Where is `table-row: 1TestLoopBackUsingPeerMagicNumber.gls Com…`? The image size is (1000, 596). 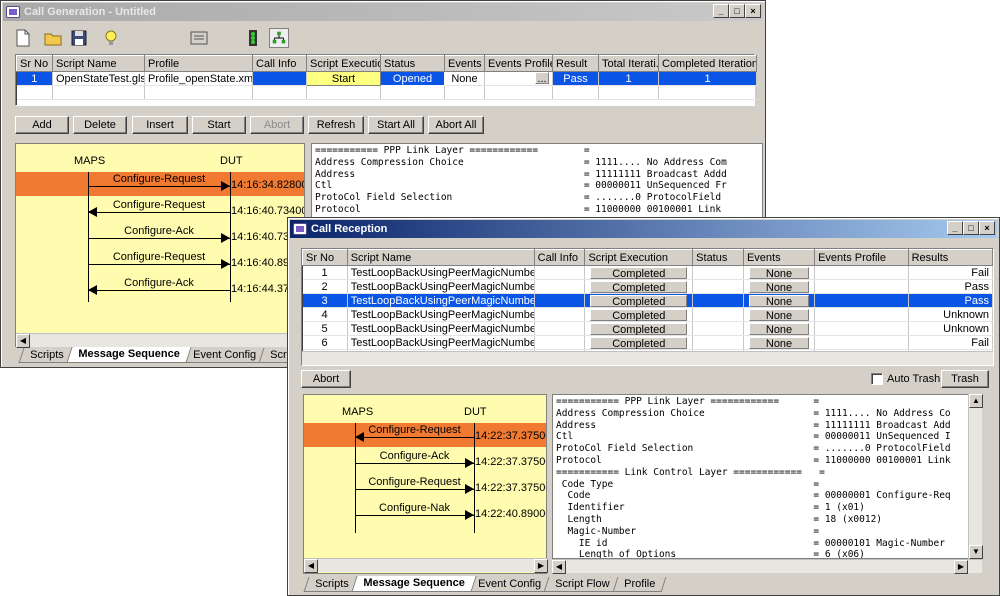 table-row: 1TestLoopBackUsingPeerMagicNumber.gls Com… is located at coordinates (648, 272).